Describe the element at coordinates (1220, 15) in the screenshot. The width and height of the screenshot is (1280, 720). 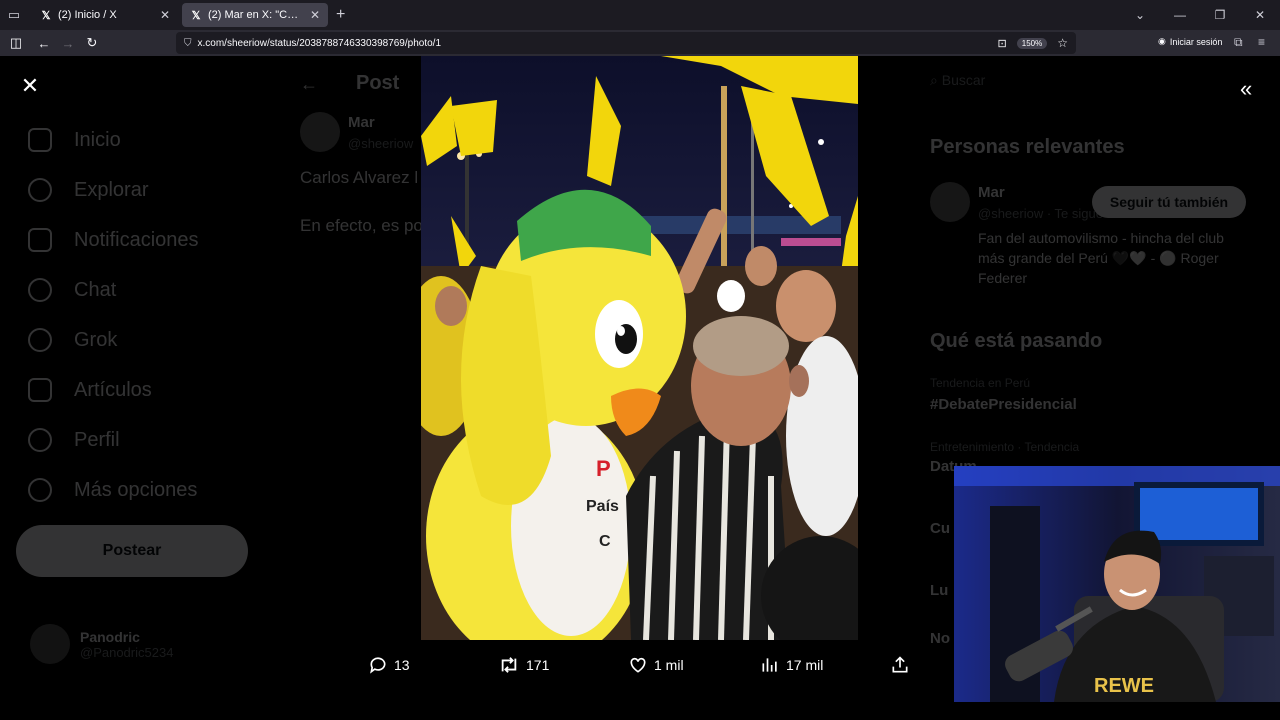
I see `maximize-icon: ❐` at that location.